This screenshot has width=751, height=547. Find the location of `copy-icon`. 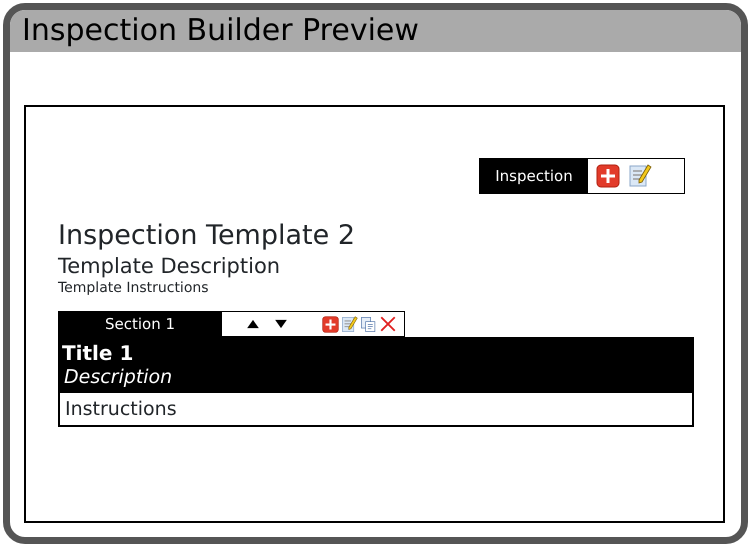

copy-icon is located at coordinates (368, 324).